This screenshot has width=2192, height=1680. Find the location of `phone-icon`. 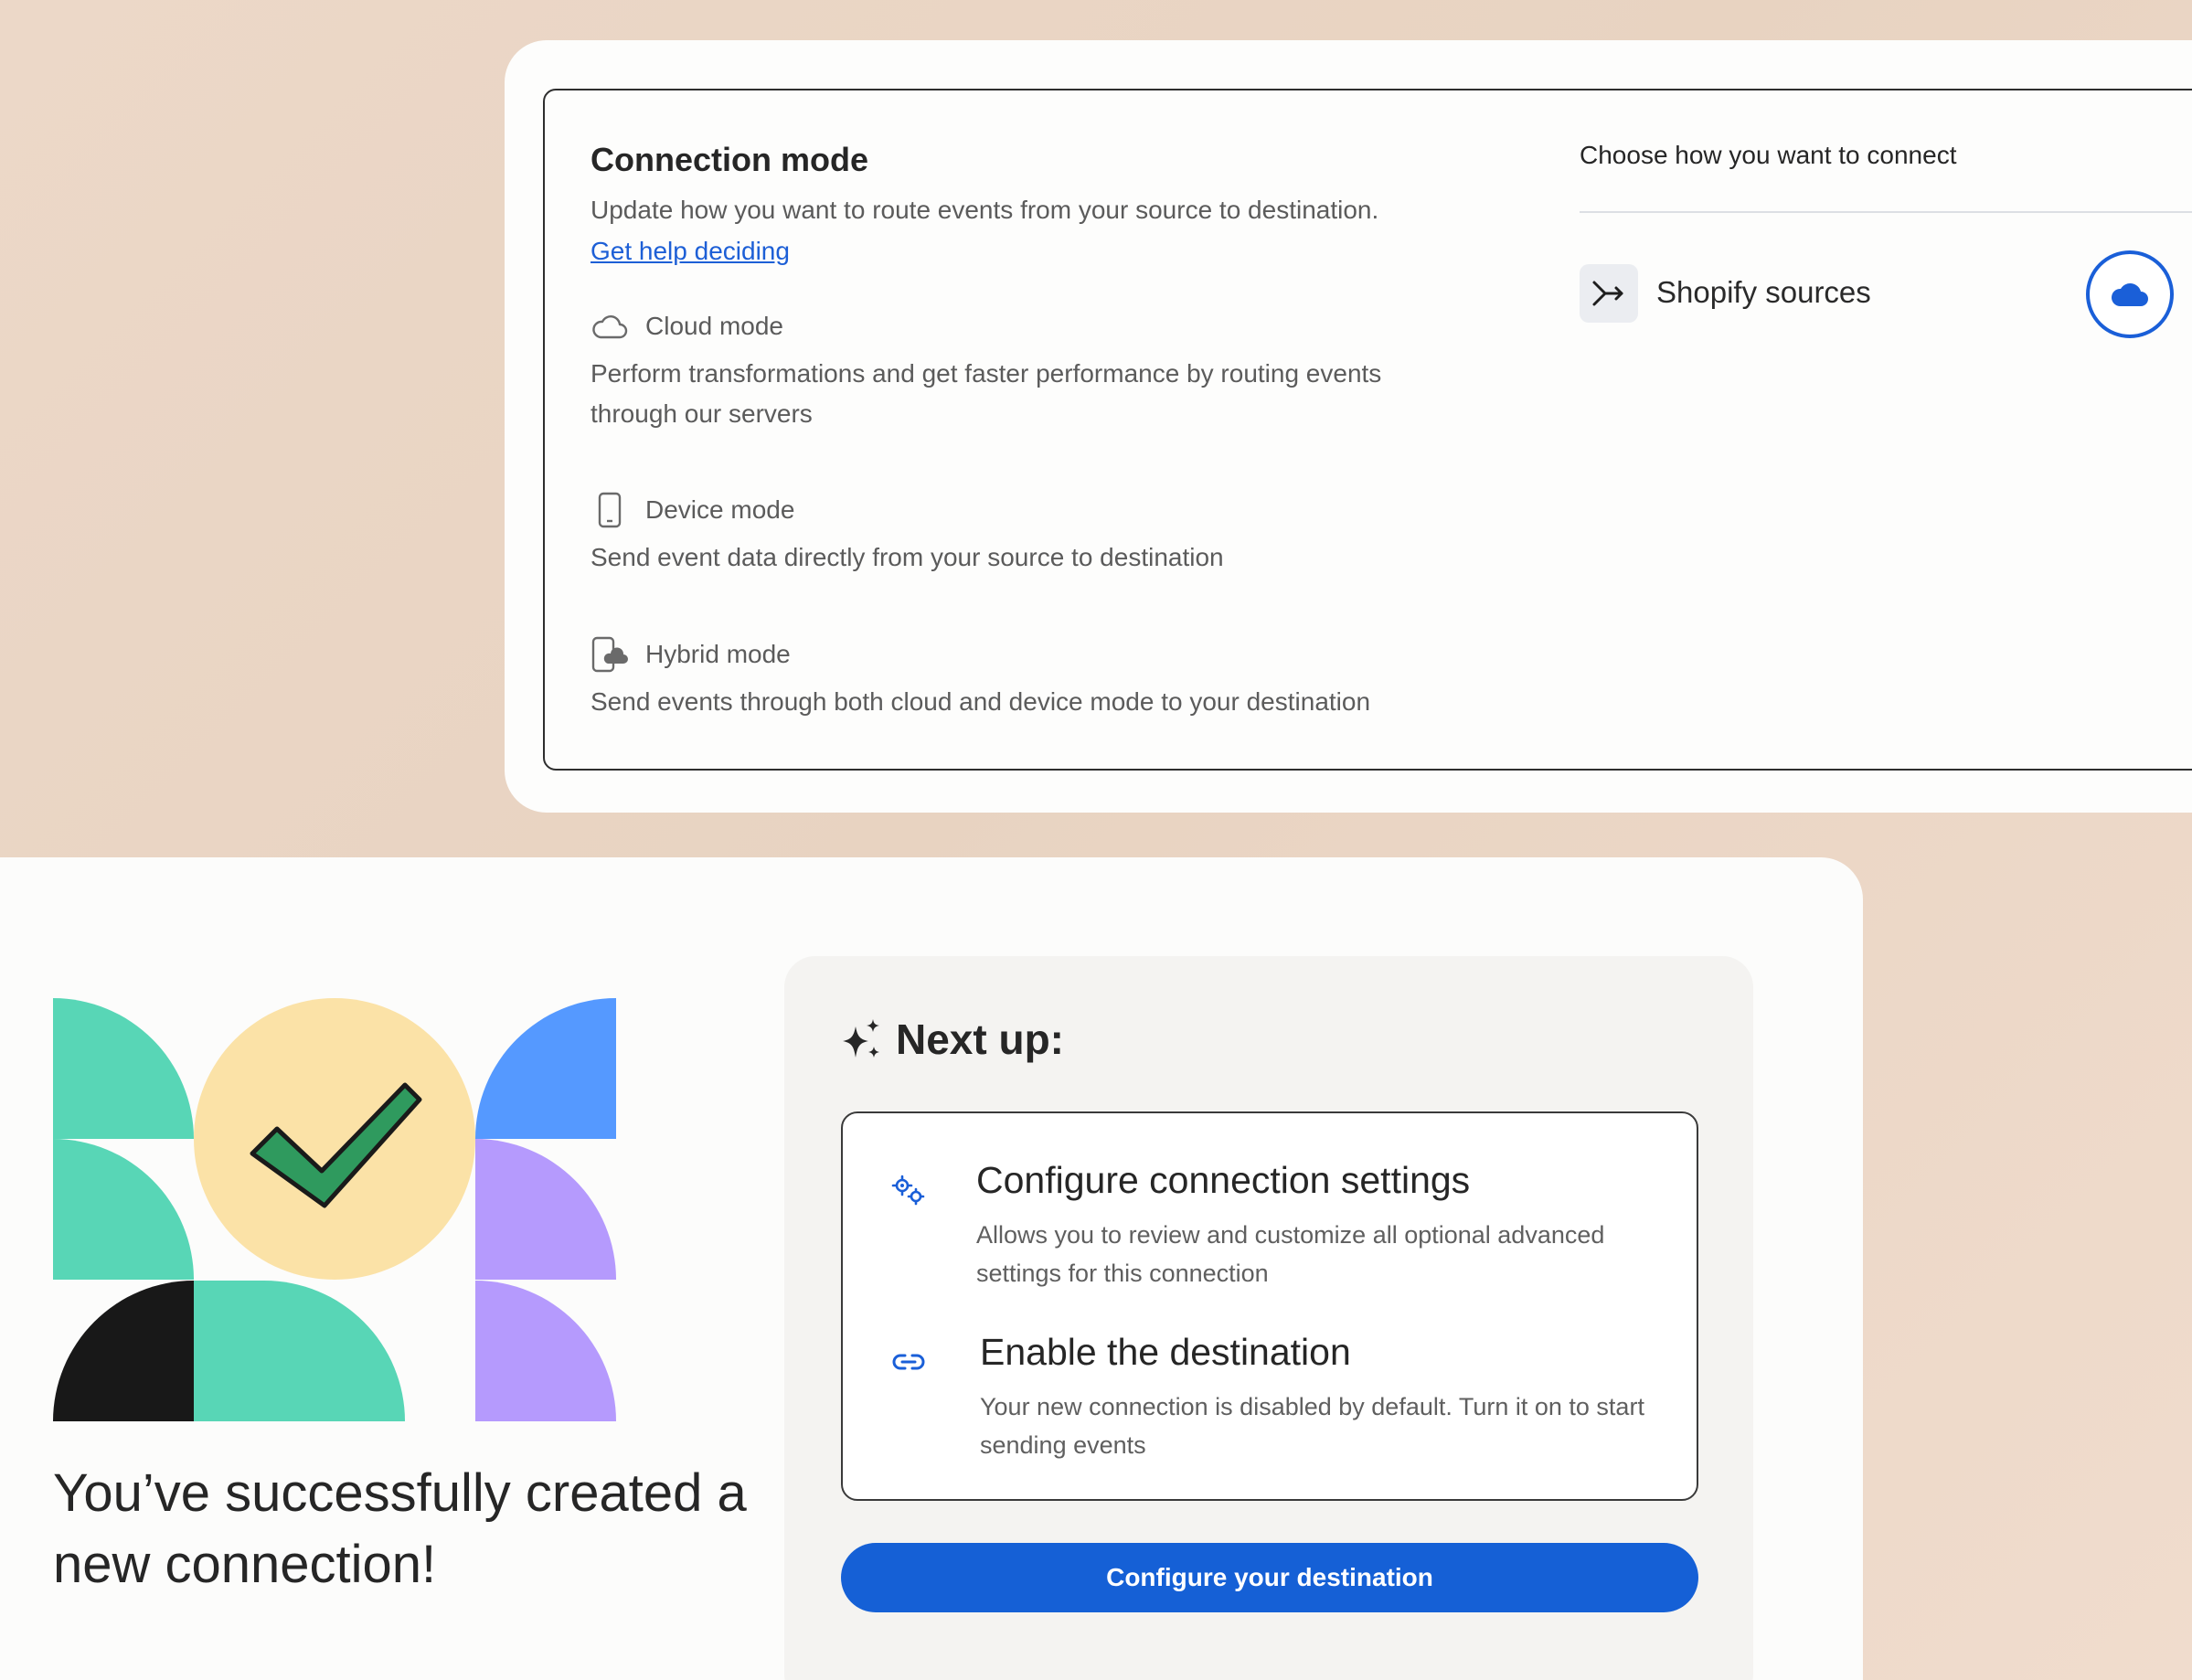

phone-icon is located at coordinates (610, 510).